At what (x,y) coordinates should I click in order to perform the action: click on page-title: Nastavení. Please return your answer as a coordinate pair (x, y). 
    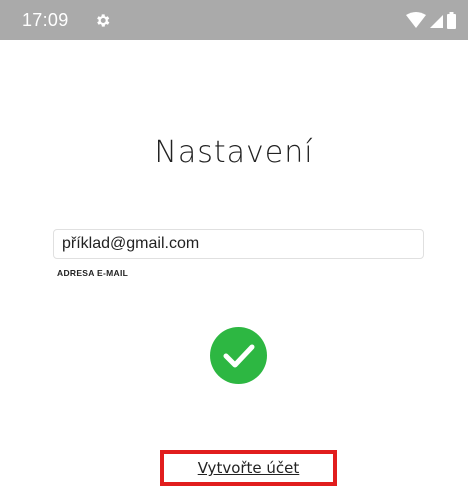
    Looking at the image, I should click on (234, 152).